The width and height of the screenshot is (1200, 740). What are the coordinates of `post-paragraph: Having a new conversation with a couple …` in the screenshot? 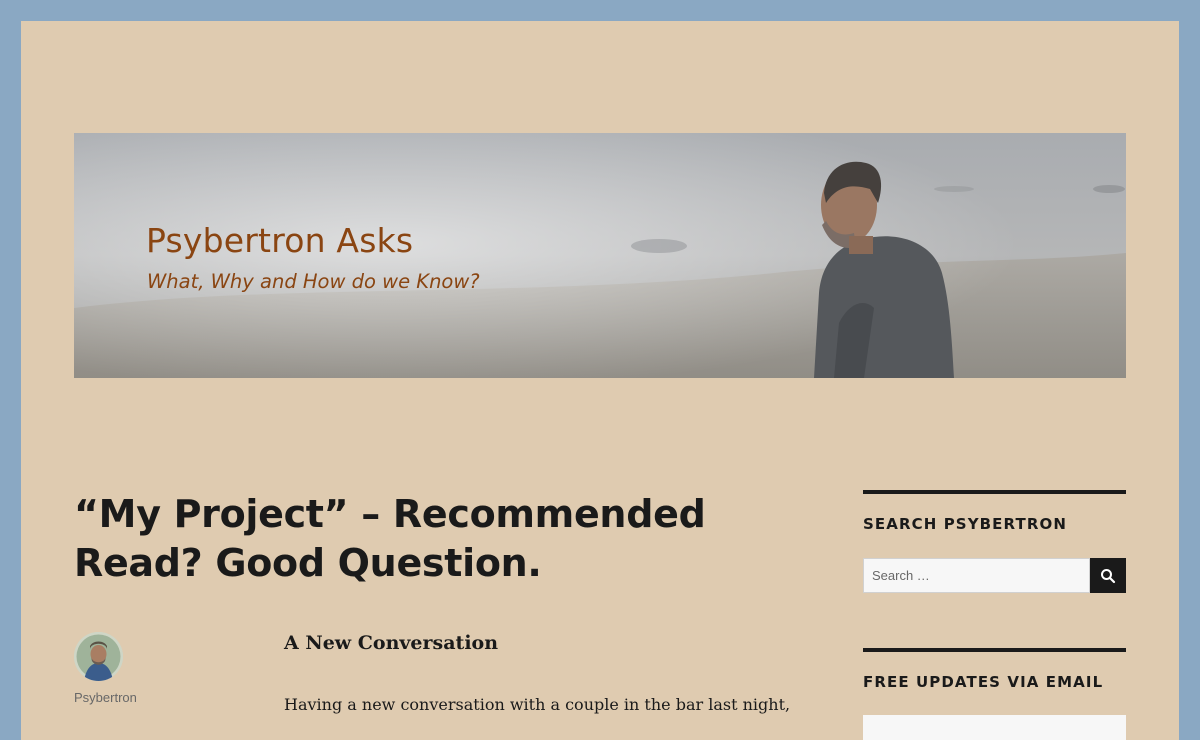 It's located at (537, 704).